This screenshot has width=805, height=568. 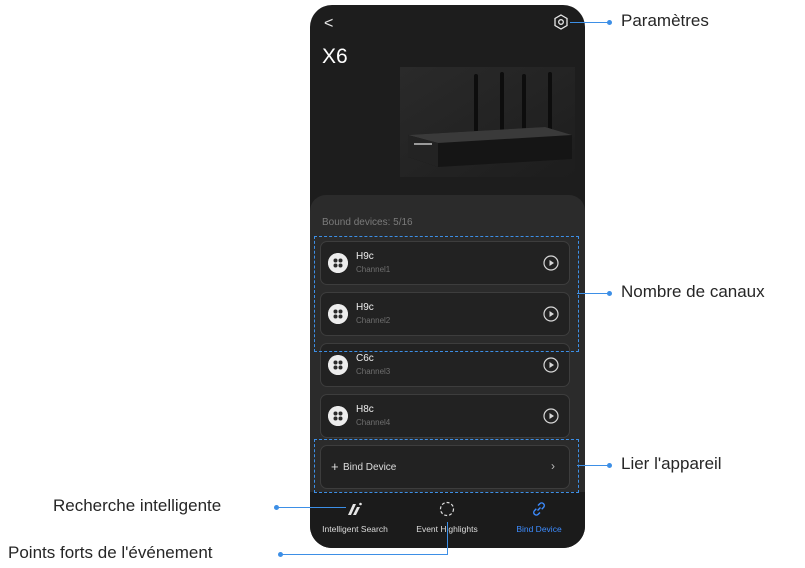 What do you see at coordinates (671, 463) in the screenshot?
I see `bind-callout: Lier l'appareil` at bounding box center [671, 463].